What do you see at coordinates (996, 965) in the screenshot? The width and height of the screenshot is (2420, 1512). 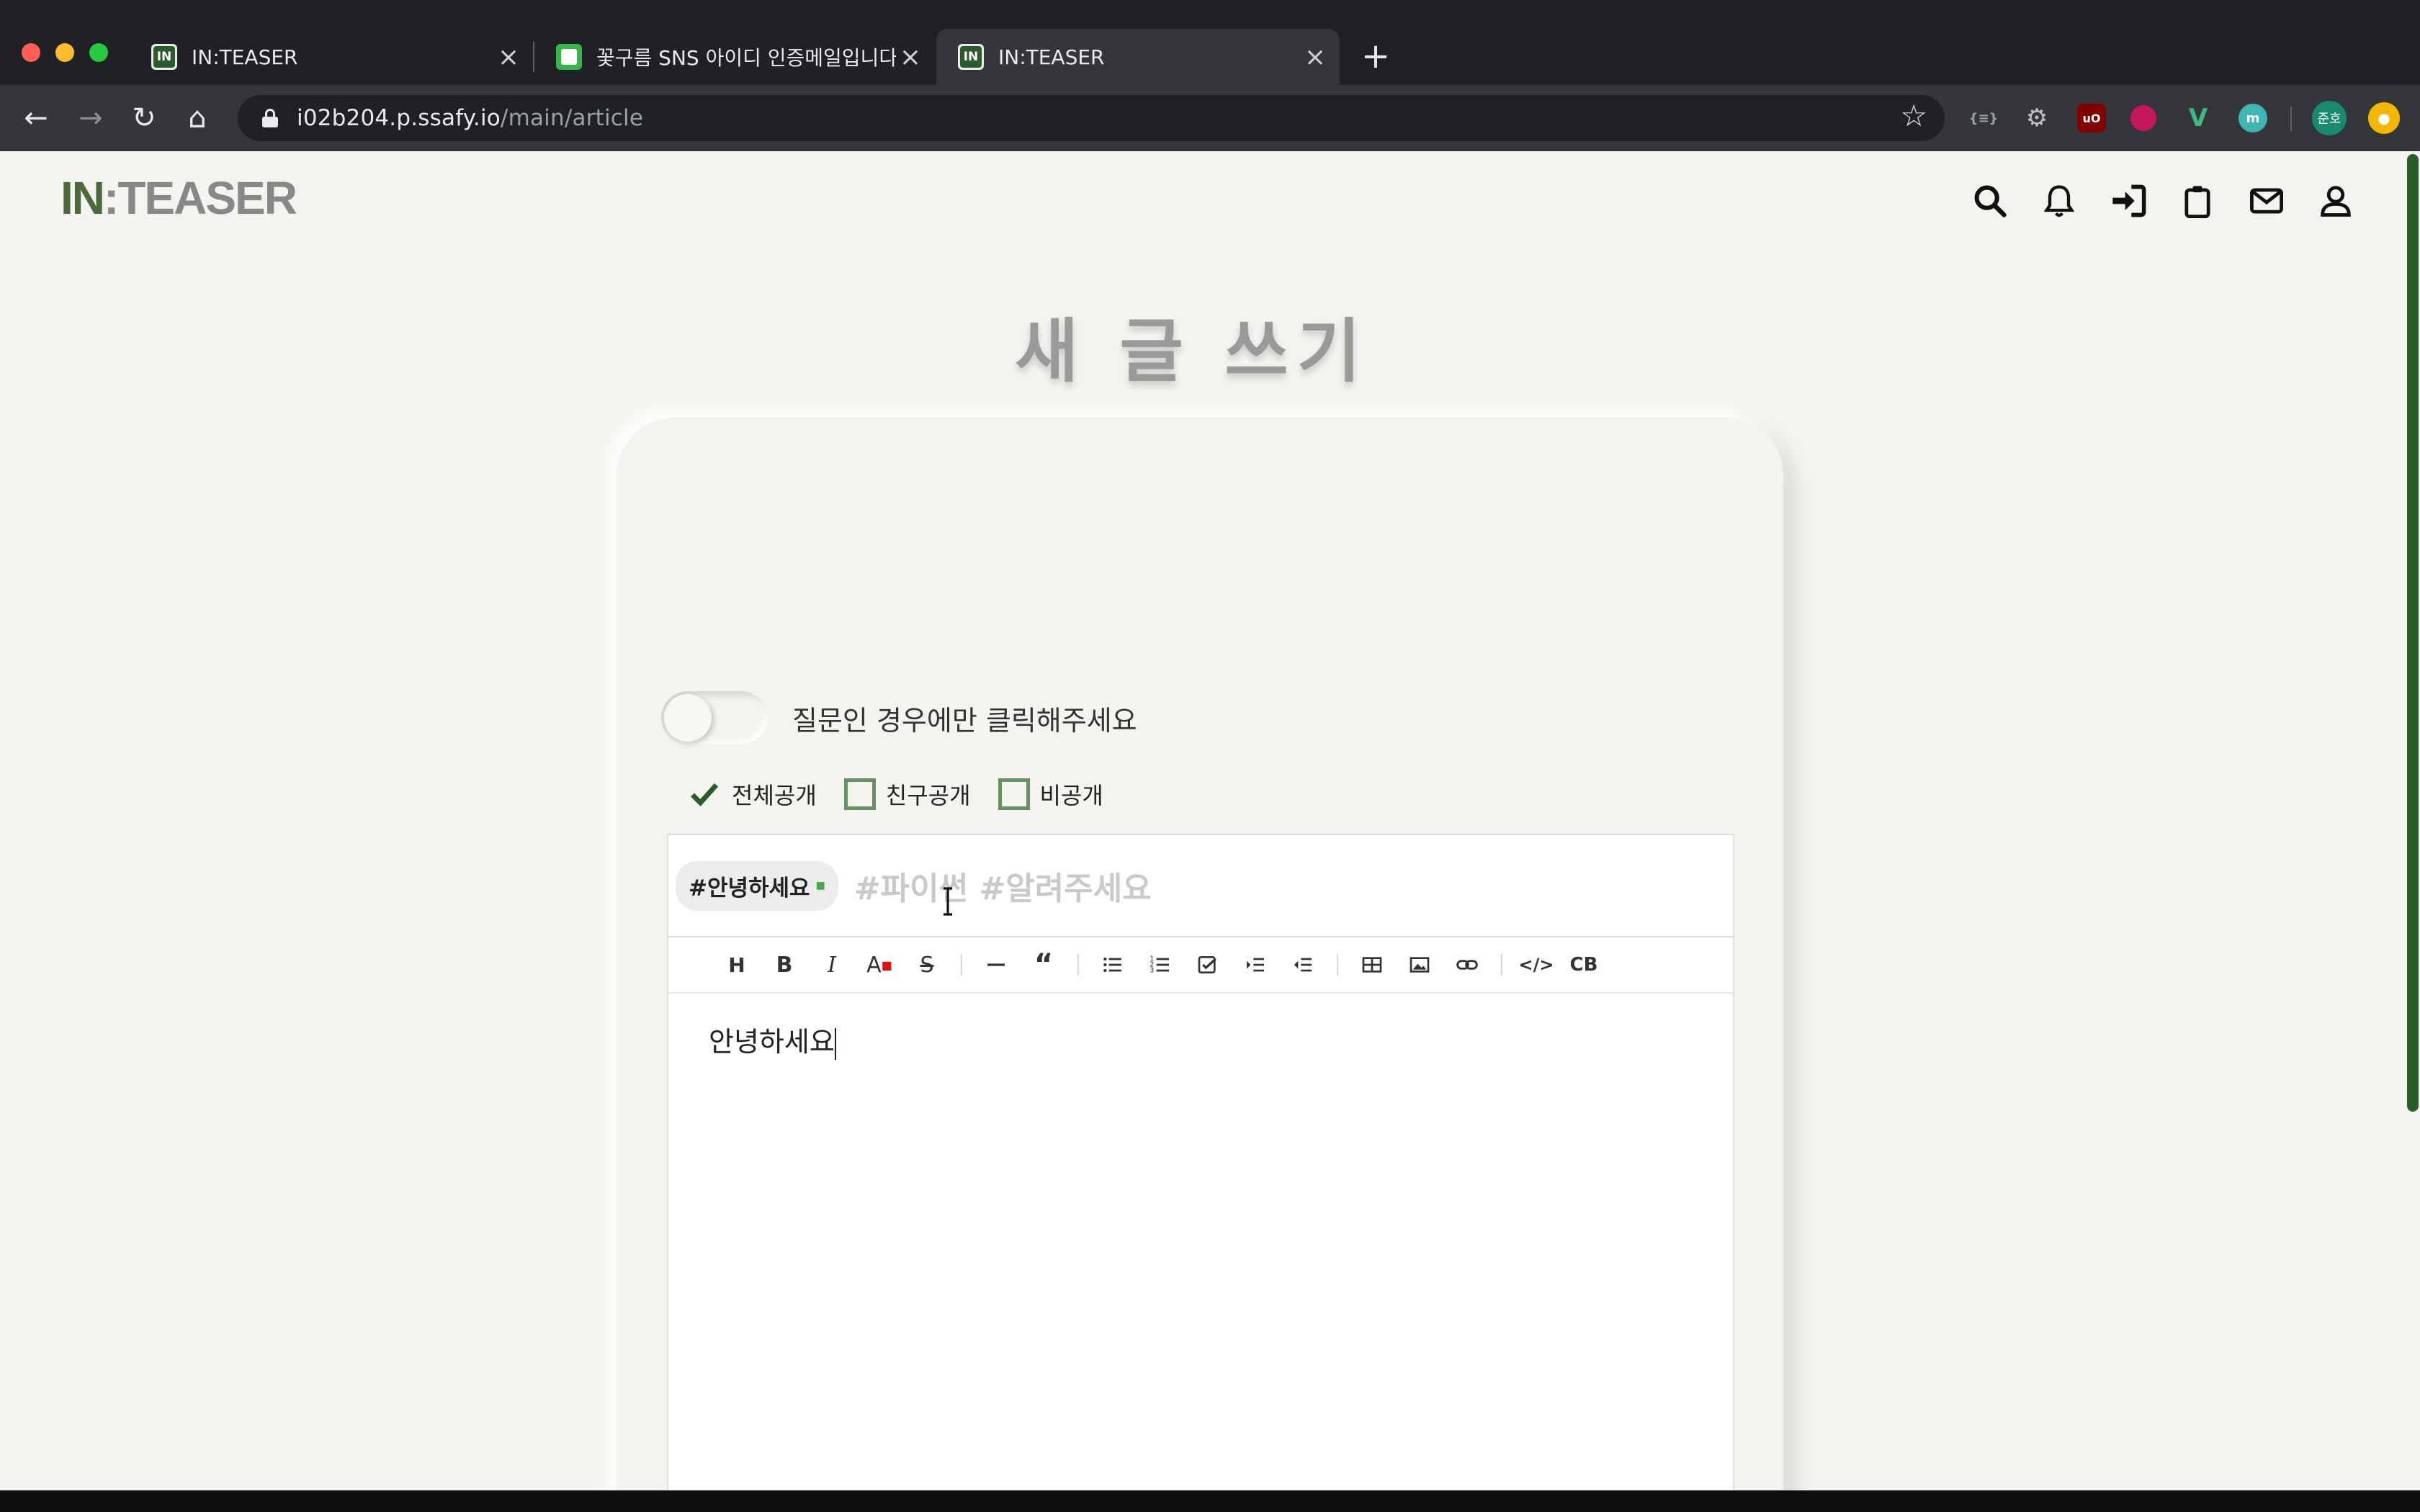 I see `horizontal-rule-icon` at bounding box center [996, 965].